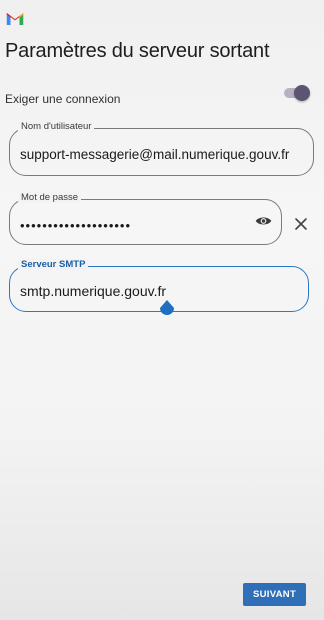 Image resolution: width=324 pixels, height=620 pixels. Describe the element at coordinates (167, 309) in the screenshot. I see `text-cursor-handle-icon` at that location.